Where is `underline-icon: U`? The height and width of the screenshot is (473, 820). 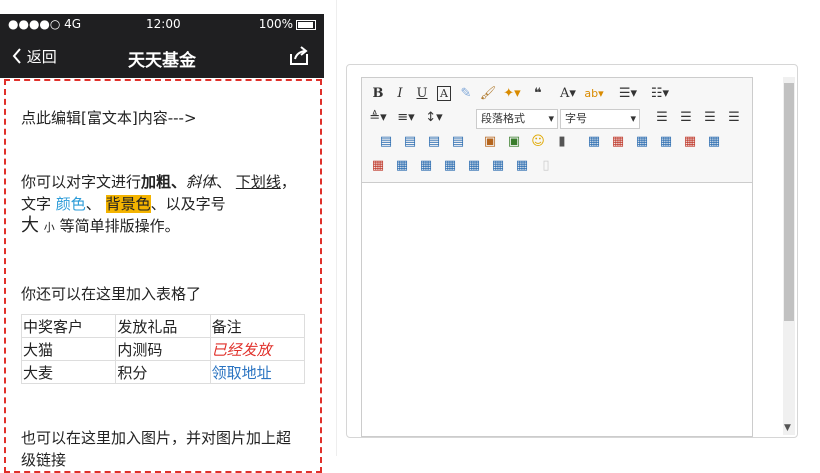 underline-icon: U is located at coordinates (422, 94).